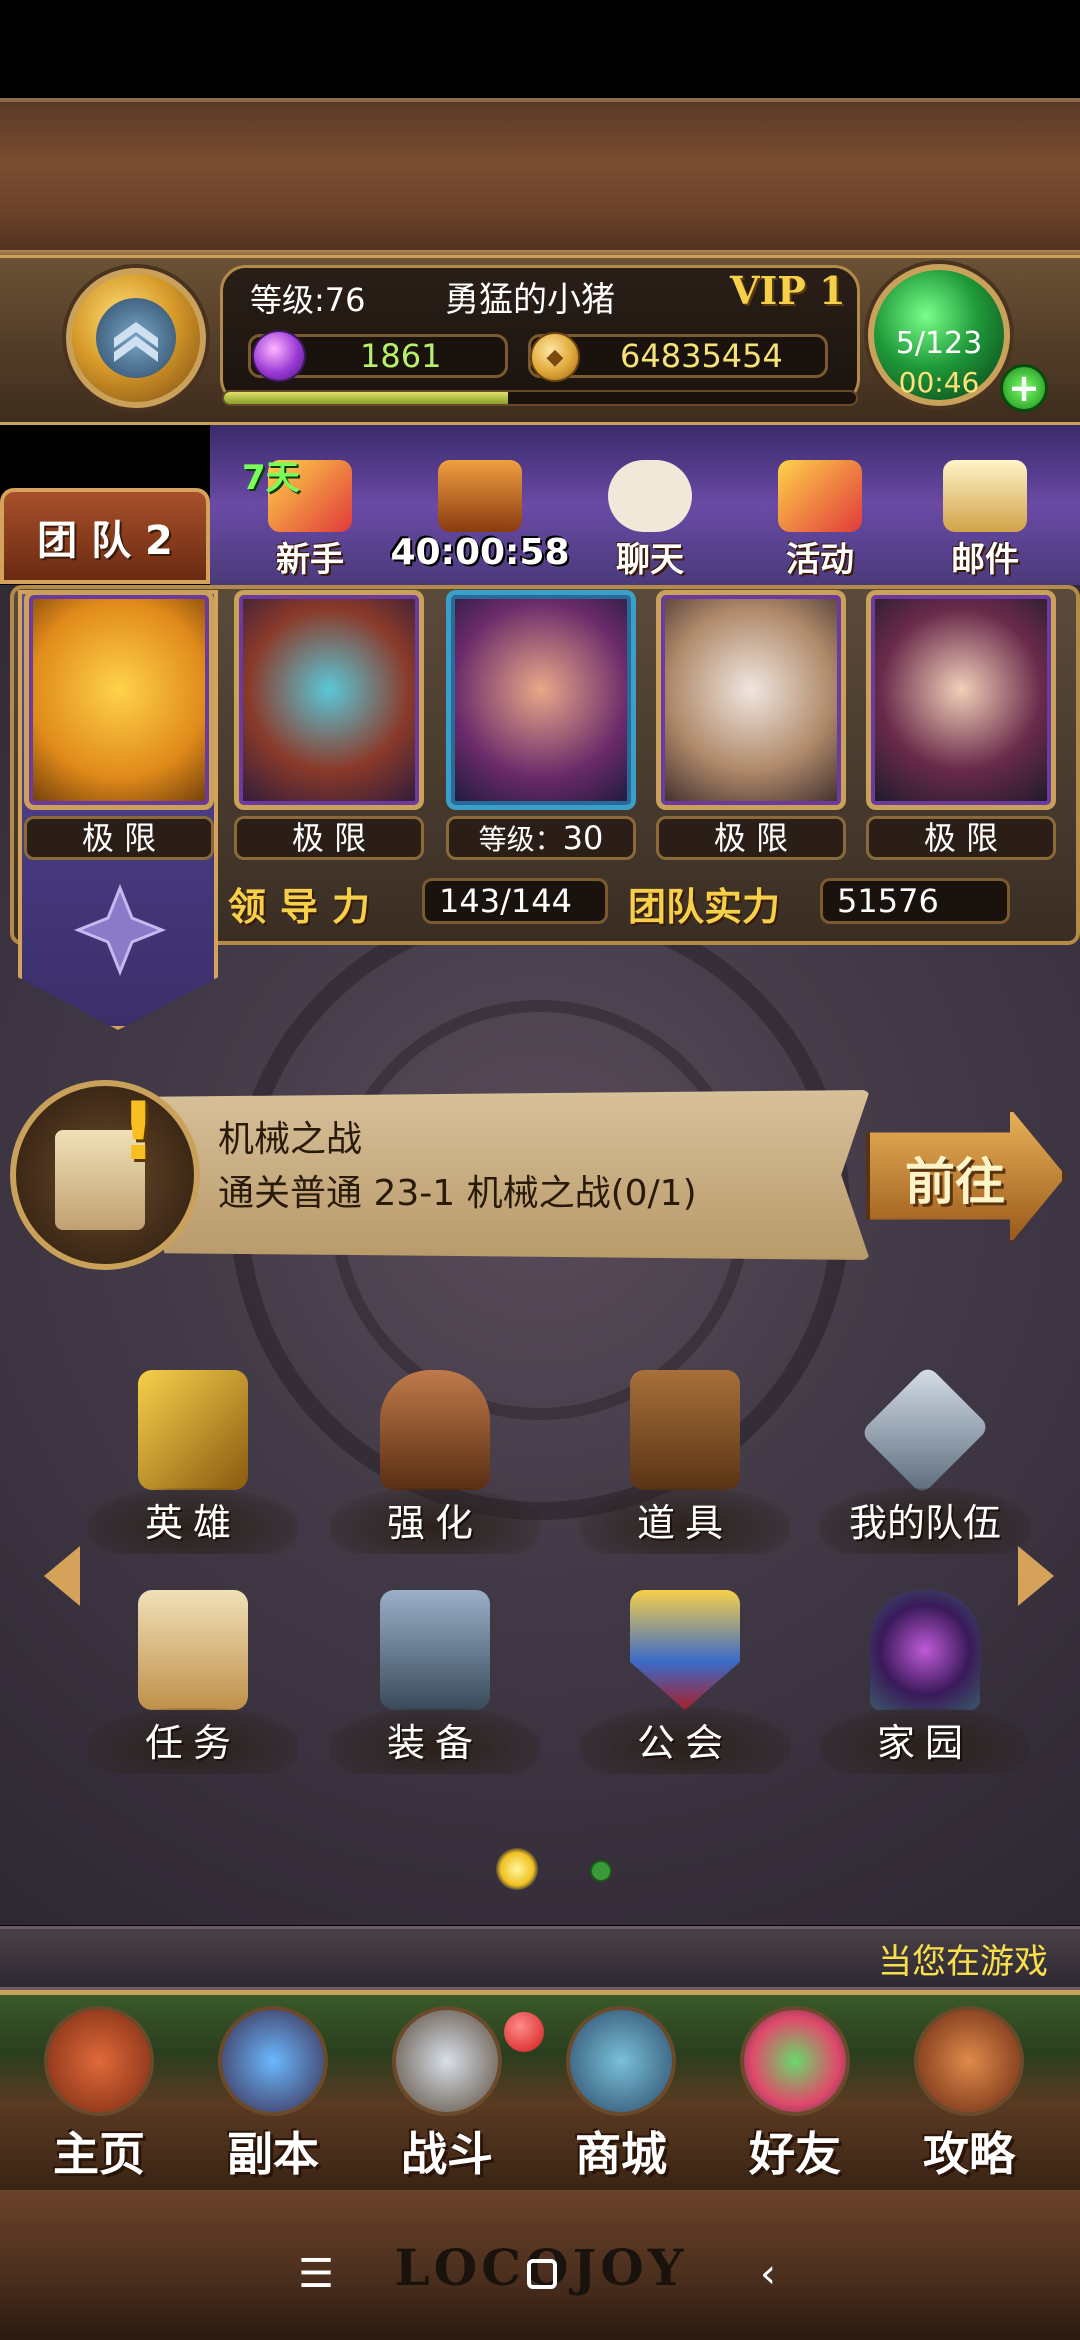 The width and height of the screenshot is (1080, 2340). I want to click on equipment-button: 装备, so click(435, 1685).